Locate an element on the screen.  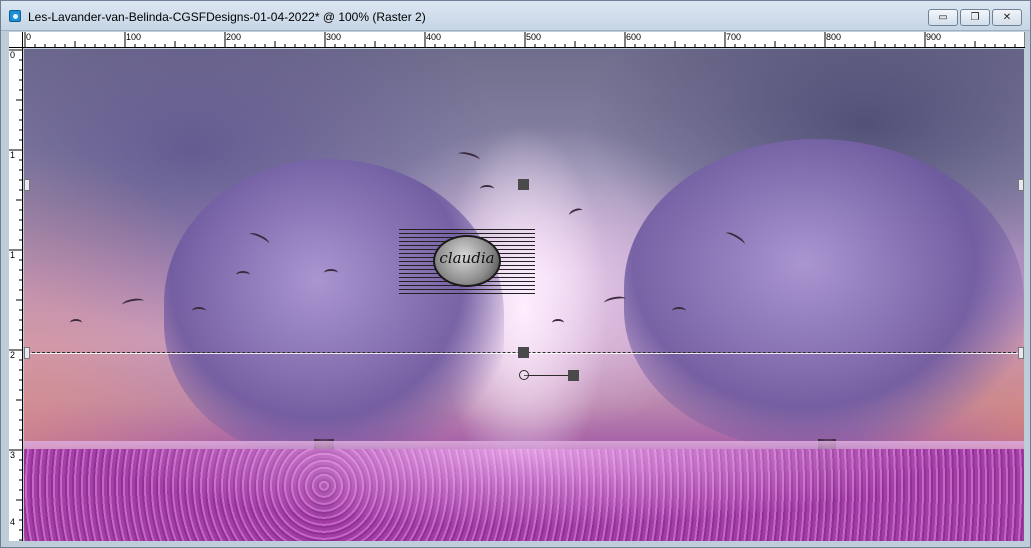
ruler-label-500: 500 is located at coordinates (534, 37).